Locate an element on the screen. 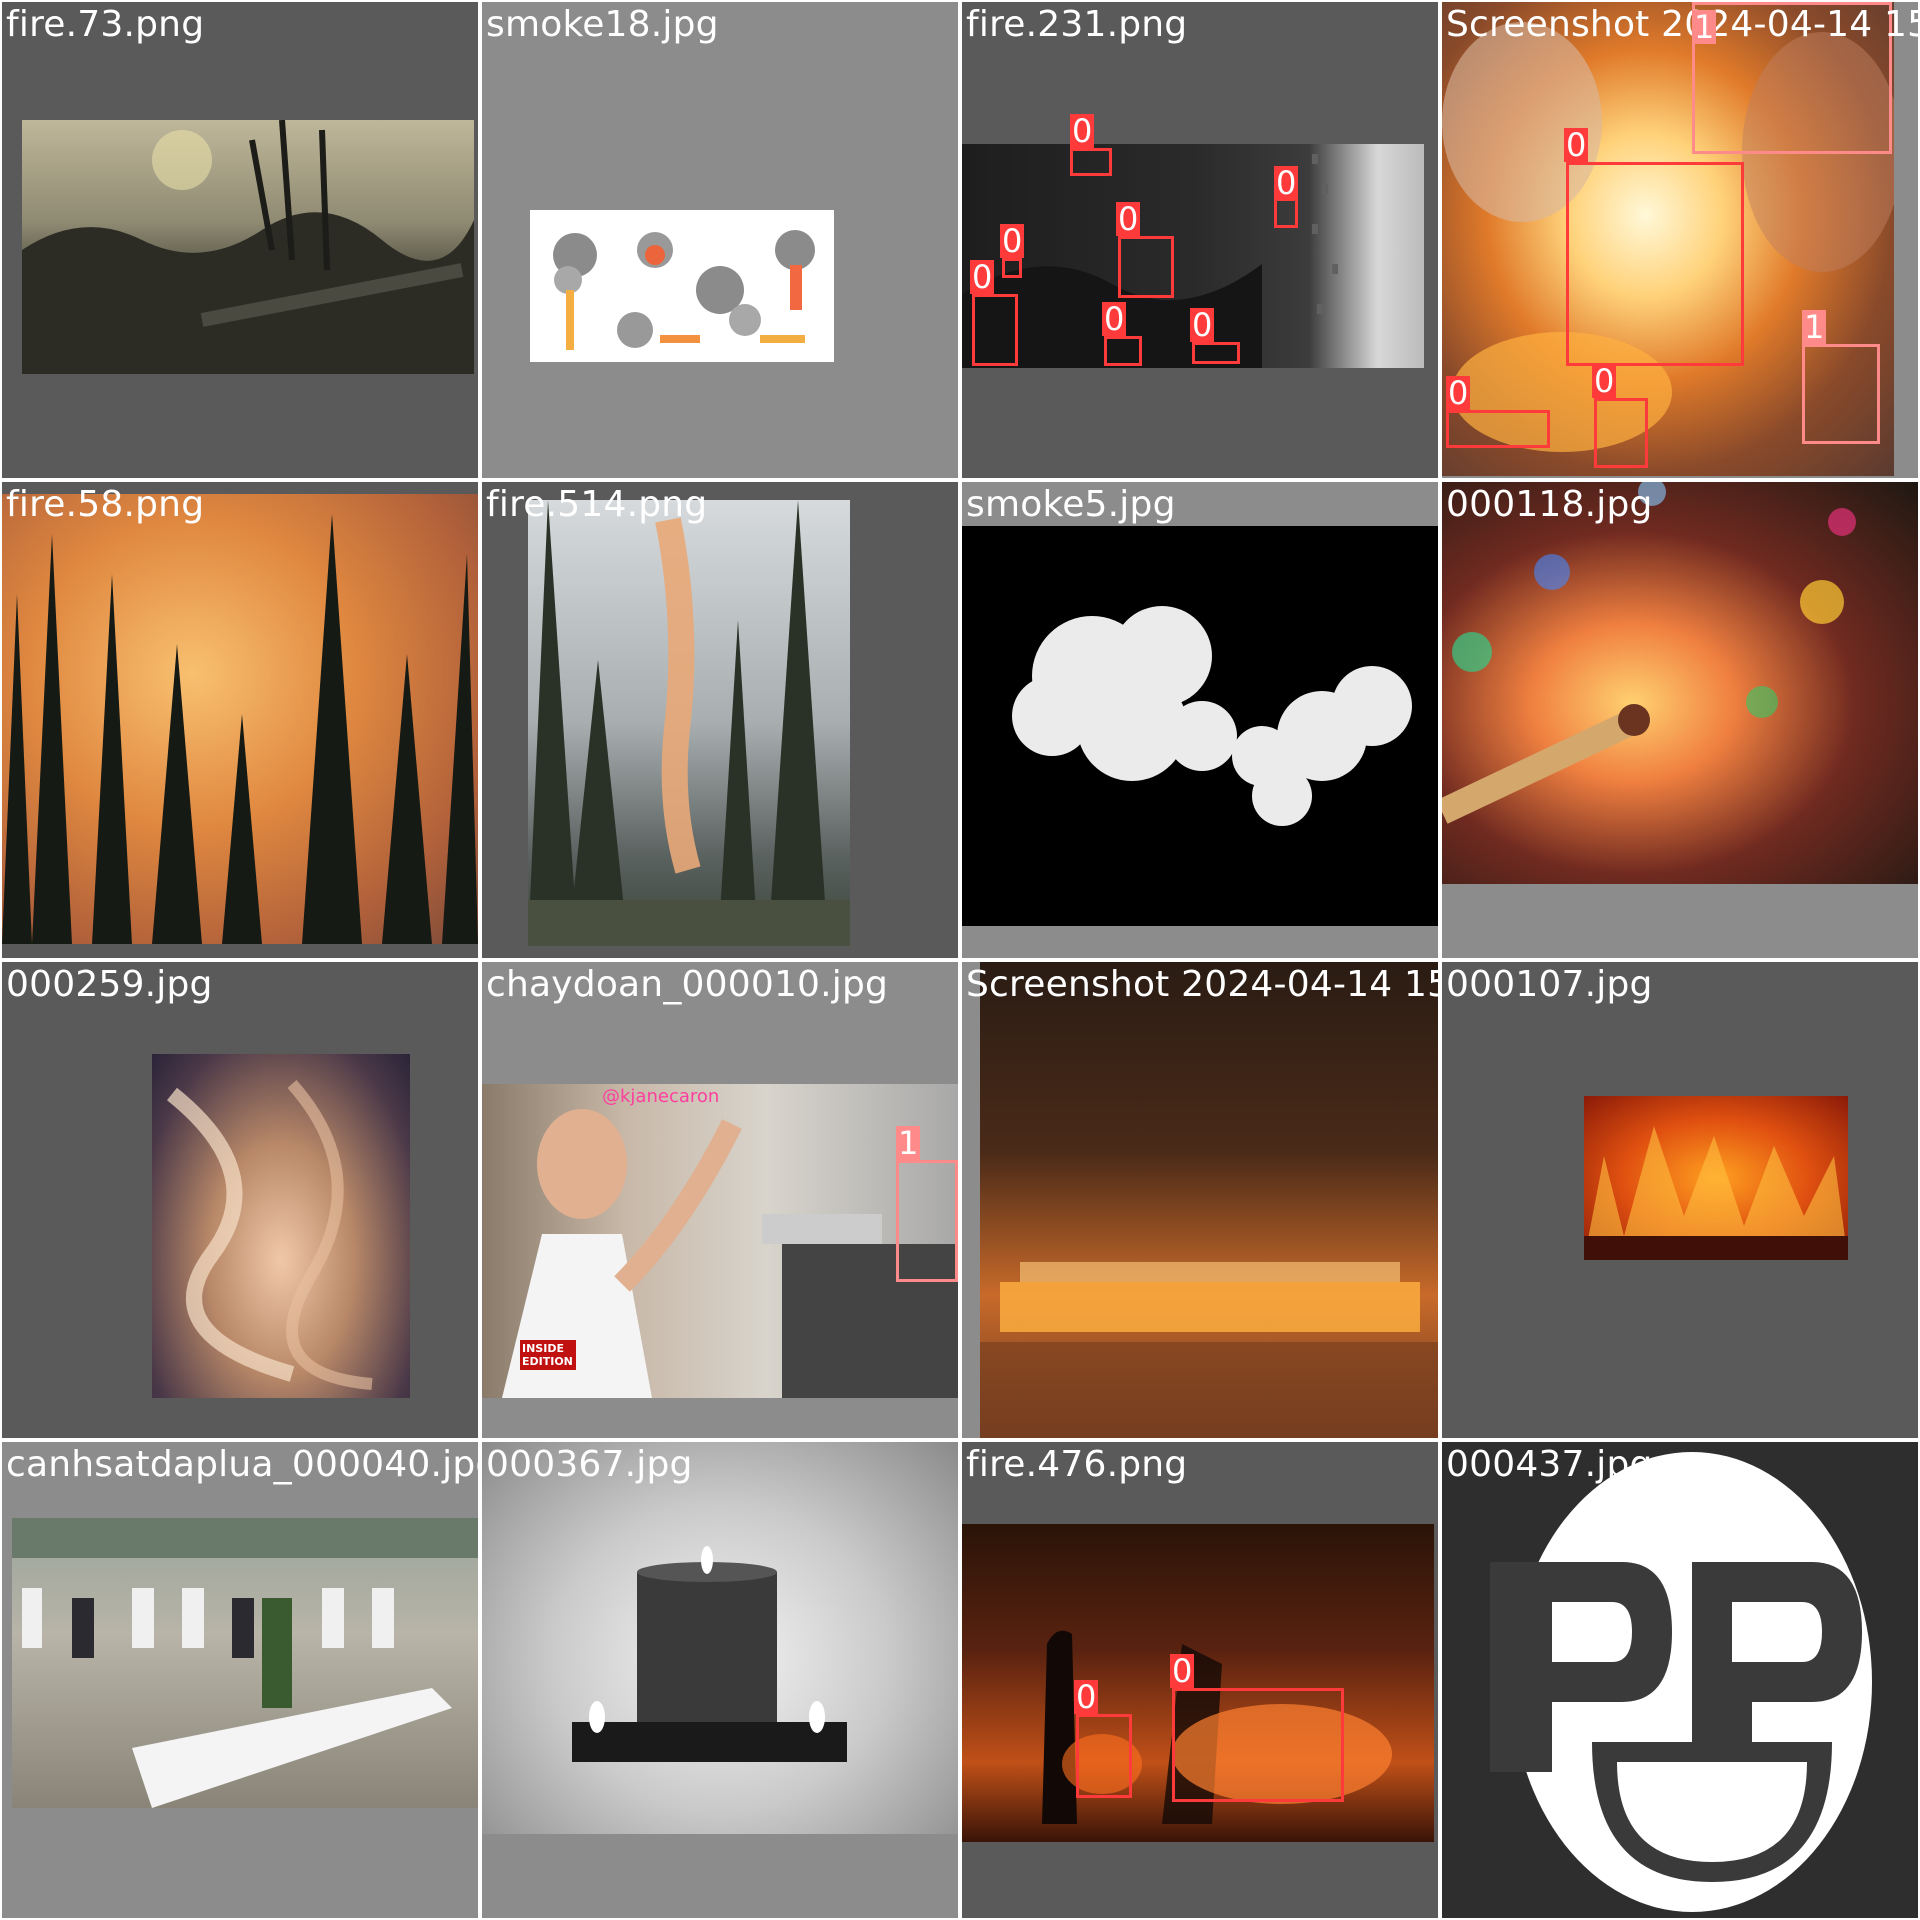  tile-filename: 000107.jpg is located at coordinates (1549, 984).